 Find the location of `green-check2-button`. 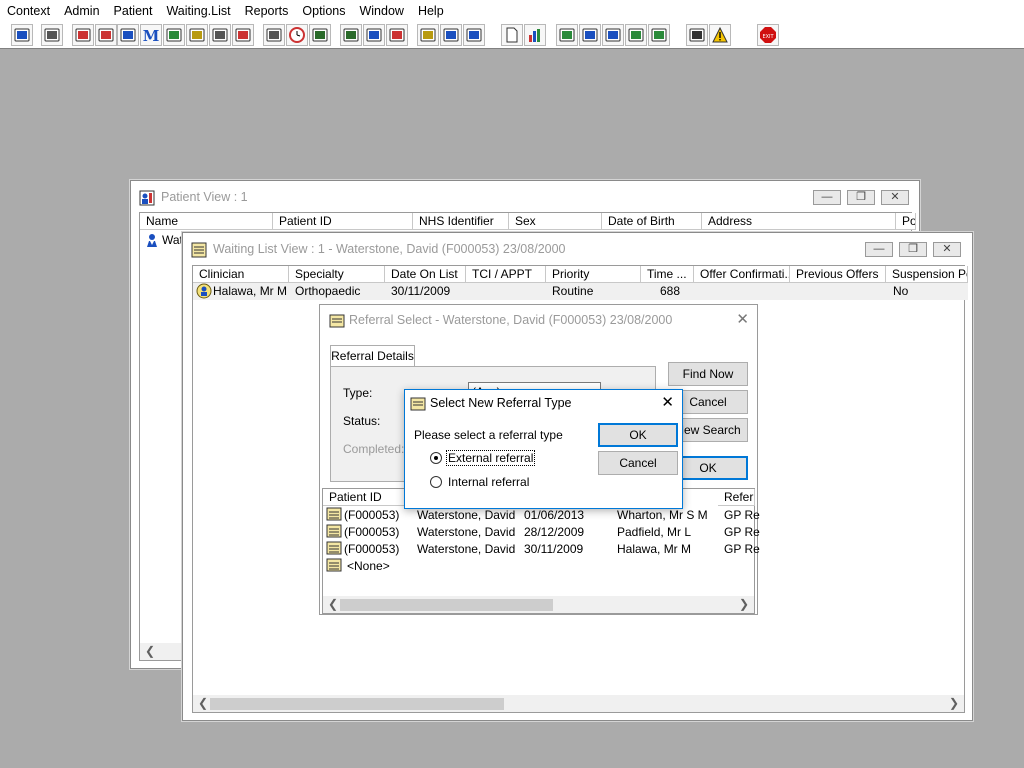

green-check2-button is located at coordinates (659, 35).